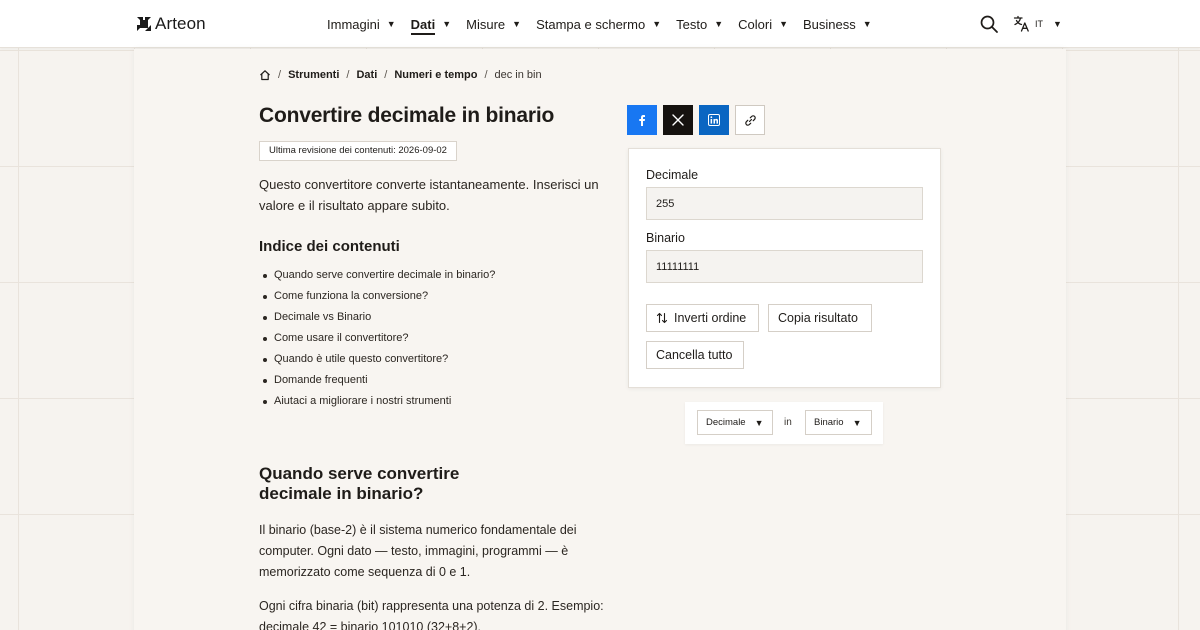 This screenshot has width=1200, height=630. What do you see at coordinates (820, 318) in the screenshot?
I see `copy-result-button: Copia risultato` at bounding box center [820, 318].